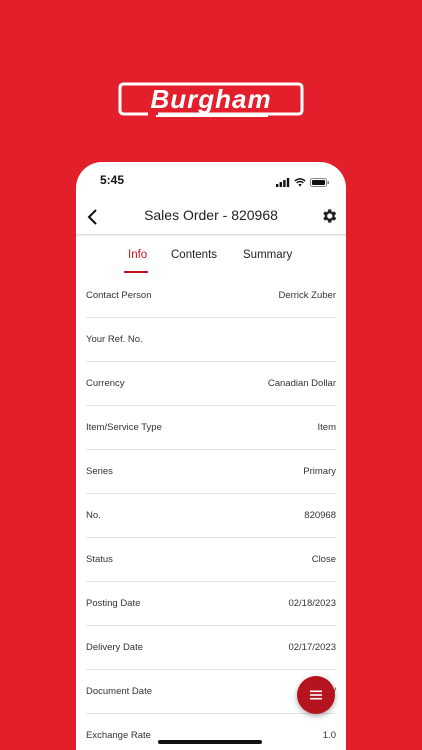 The image size is (422, 750). What do you see at coordinates (119, 691) in the screenshot?
I see `field-label: Document Date` at bounding box center [119, 691].